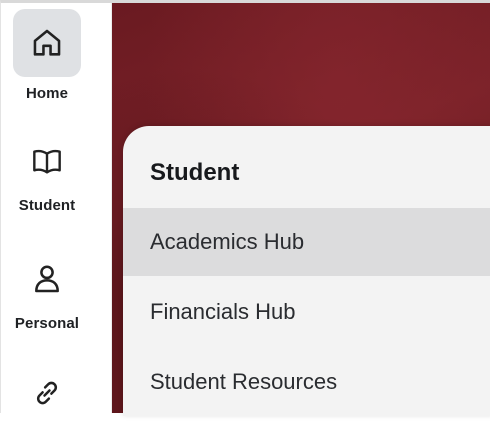 This screenshot has height=427, width=490. I want to click on menu-item-academics-hub: Academics Hub, so click(306, 242).